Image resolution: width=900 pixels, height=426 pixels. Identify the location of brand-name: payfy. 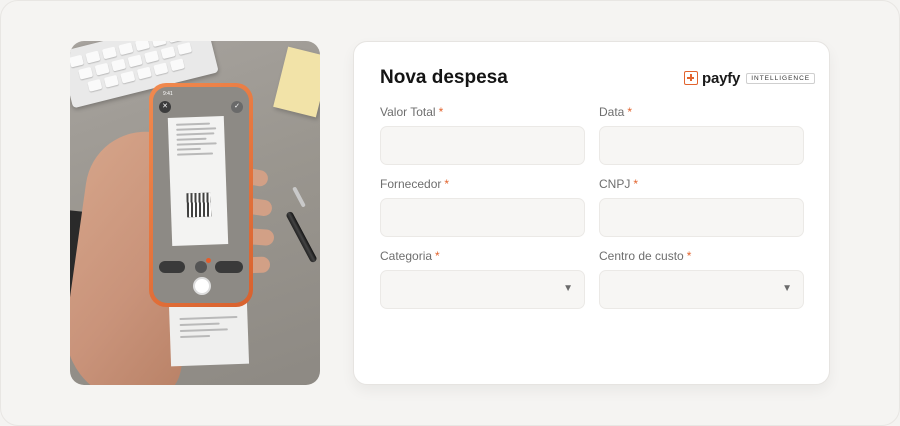
(721, 78).